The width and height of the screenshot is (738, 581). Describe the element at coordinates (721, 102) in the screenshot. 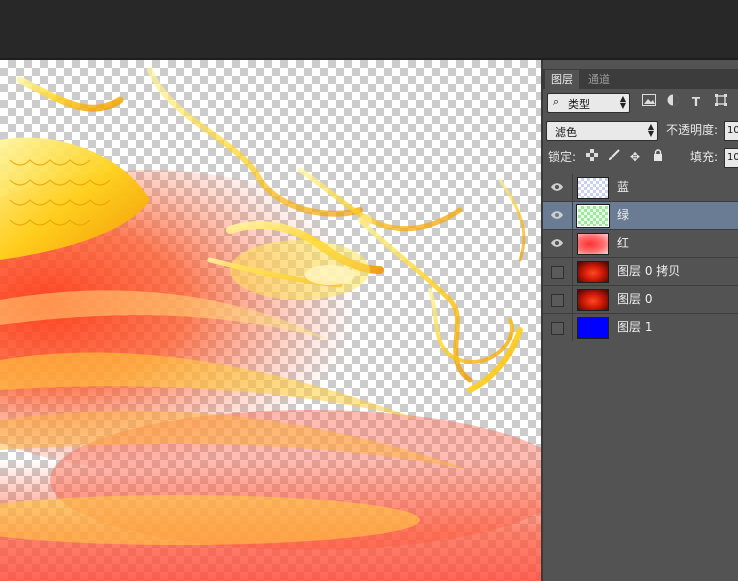

I see `shape-filter-icon` at that location.